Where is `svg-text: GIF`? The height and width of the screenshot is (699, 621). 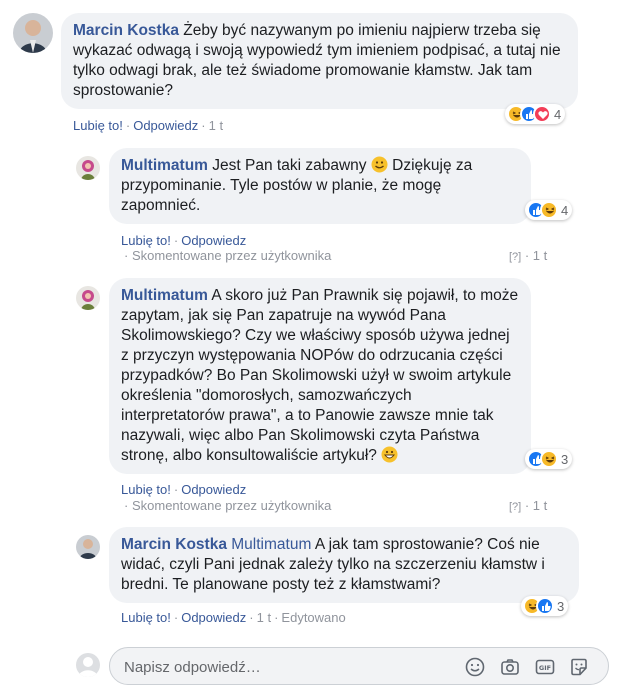 svg-text: GIF is located at coordinates (545, 668).